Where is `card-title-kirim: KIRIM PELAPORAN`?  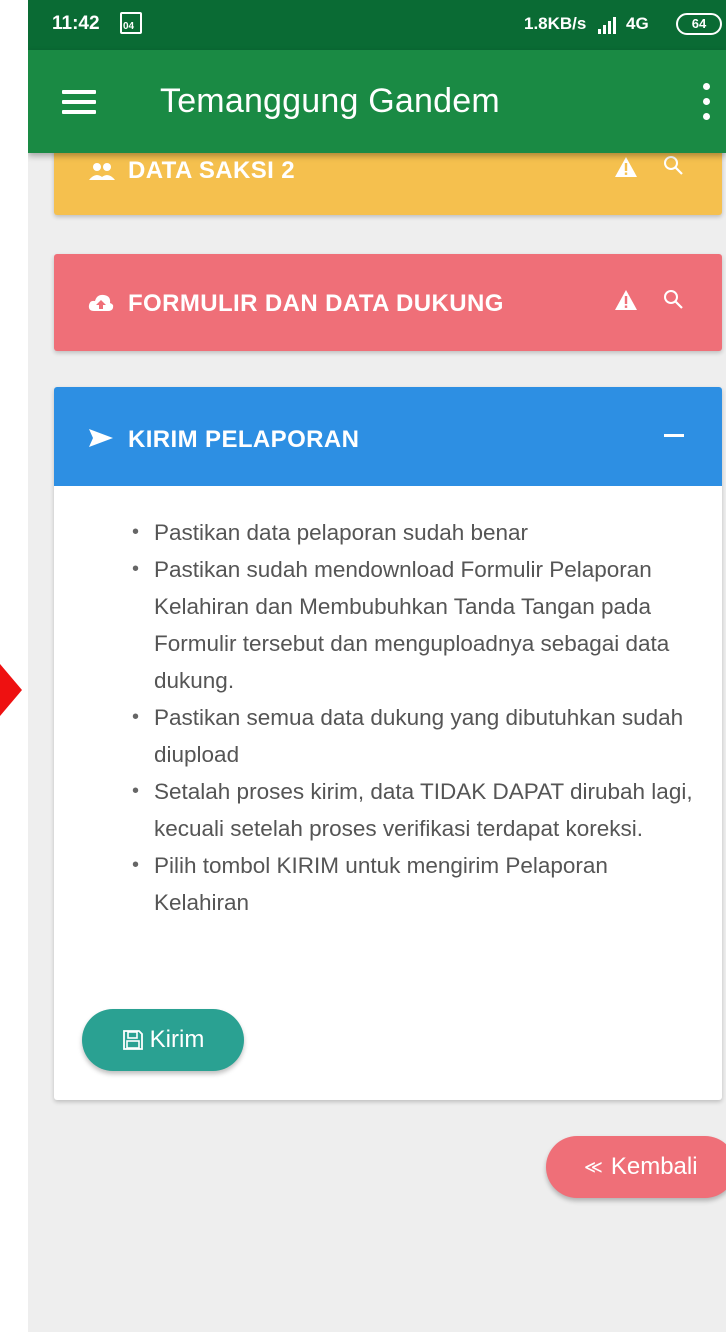 card-title-kirim: KIRIM PELAPORAN is located at coordinates (244, 439).